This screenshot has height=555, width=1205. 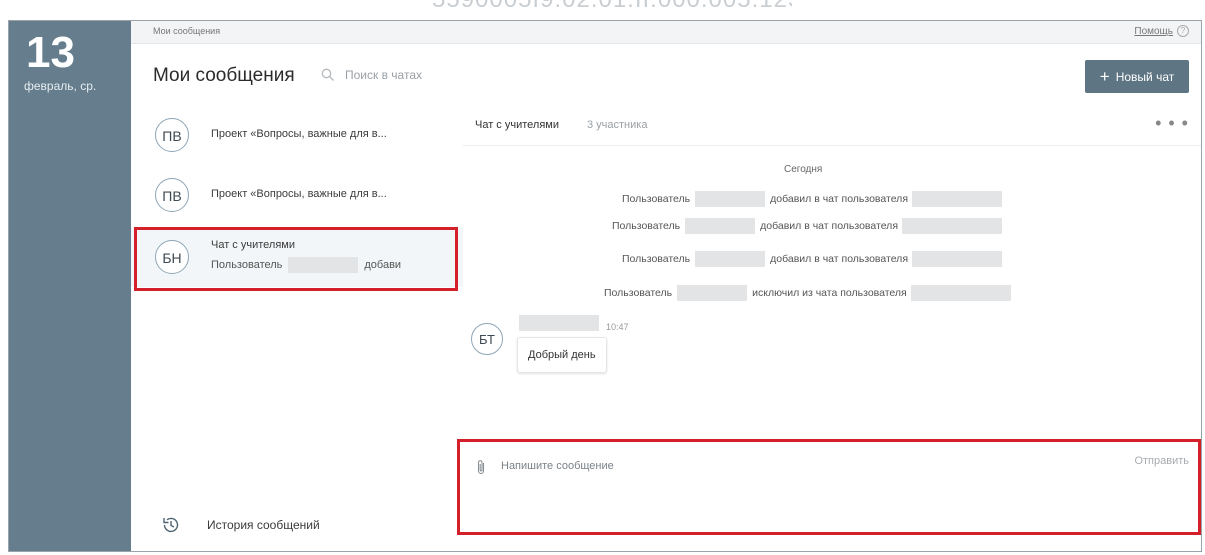 I want to click on day-separator: Сегодня, so click(x=803, y=169).